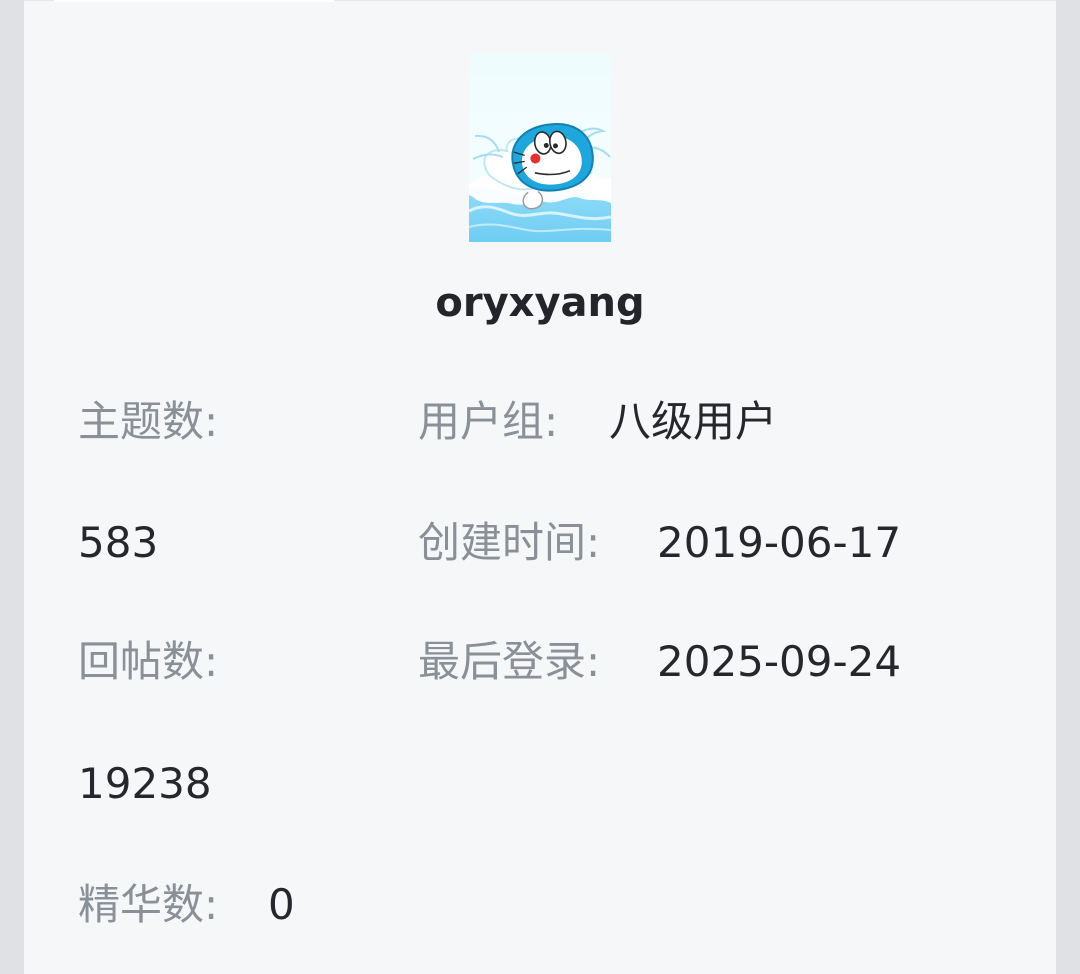  What do you see at coordinates (488, 421) in the screenshot?
I see `group-label: 用户组:` at bounding box center [488, 421].